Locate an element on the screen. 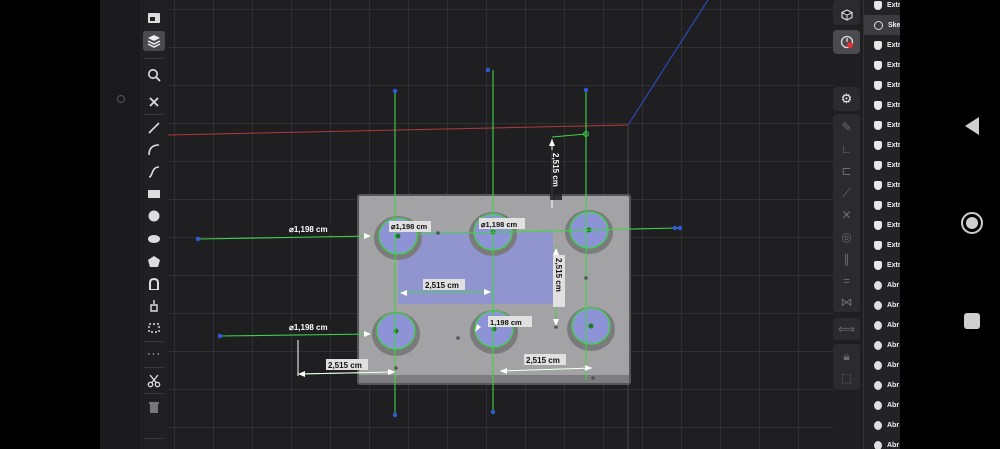 This screenshot has width=1000, height=449. home-button is located at coordinates (972, 223).